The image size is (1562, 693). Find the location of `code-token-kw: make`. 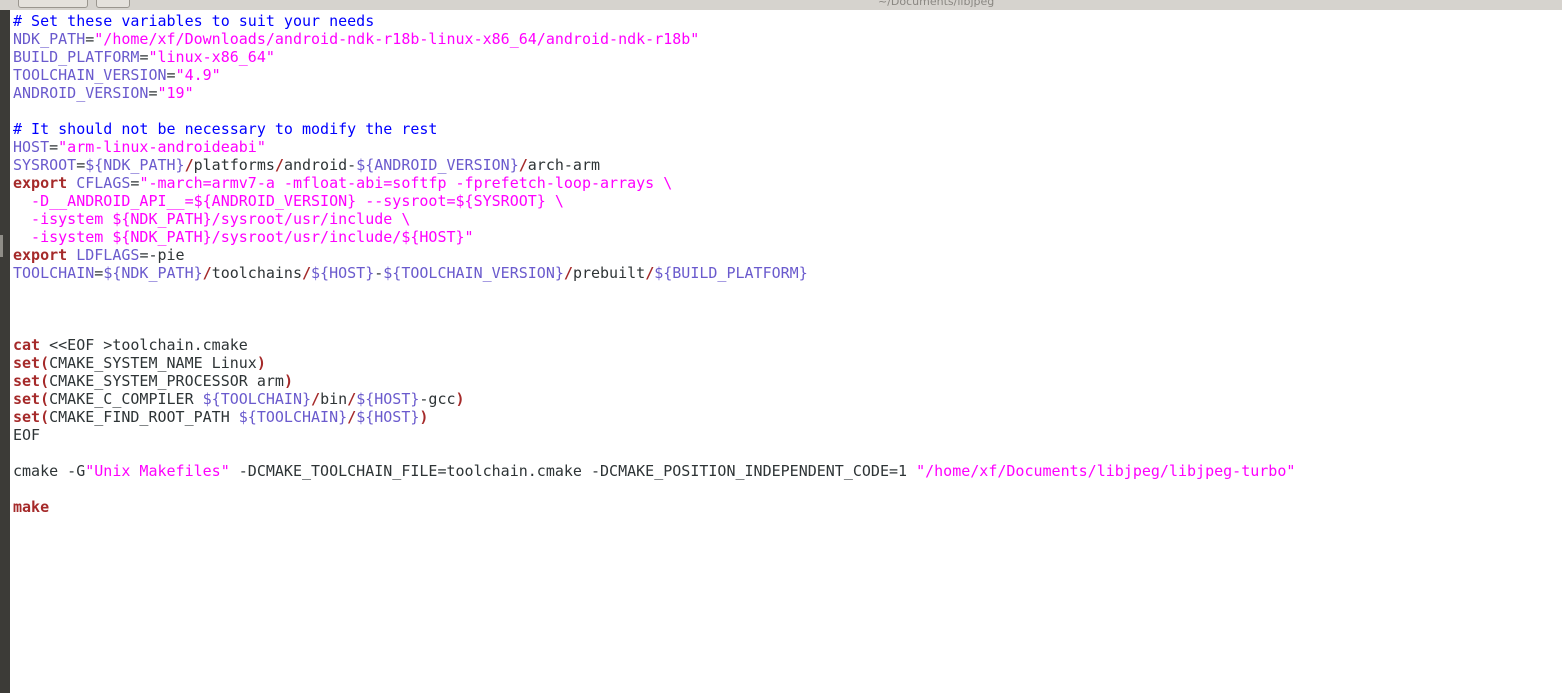

code-token-kw: make is located at coordinates (31, 507).